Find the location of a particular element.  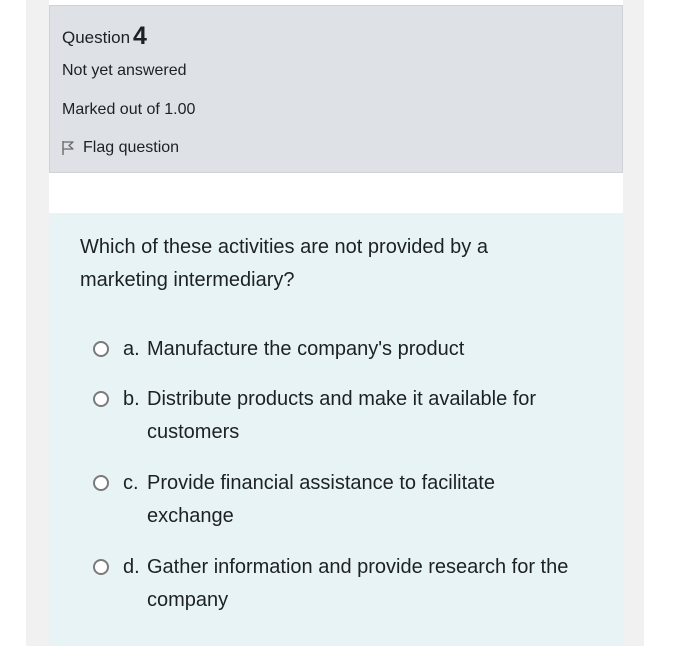

option-letter: a. is located at coordinates (131, 349).